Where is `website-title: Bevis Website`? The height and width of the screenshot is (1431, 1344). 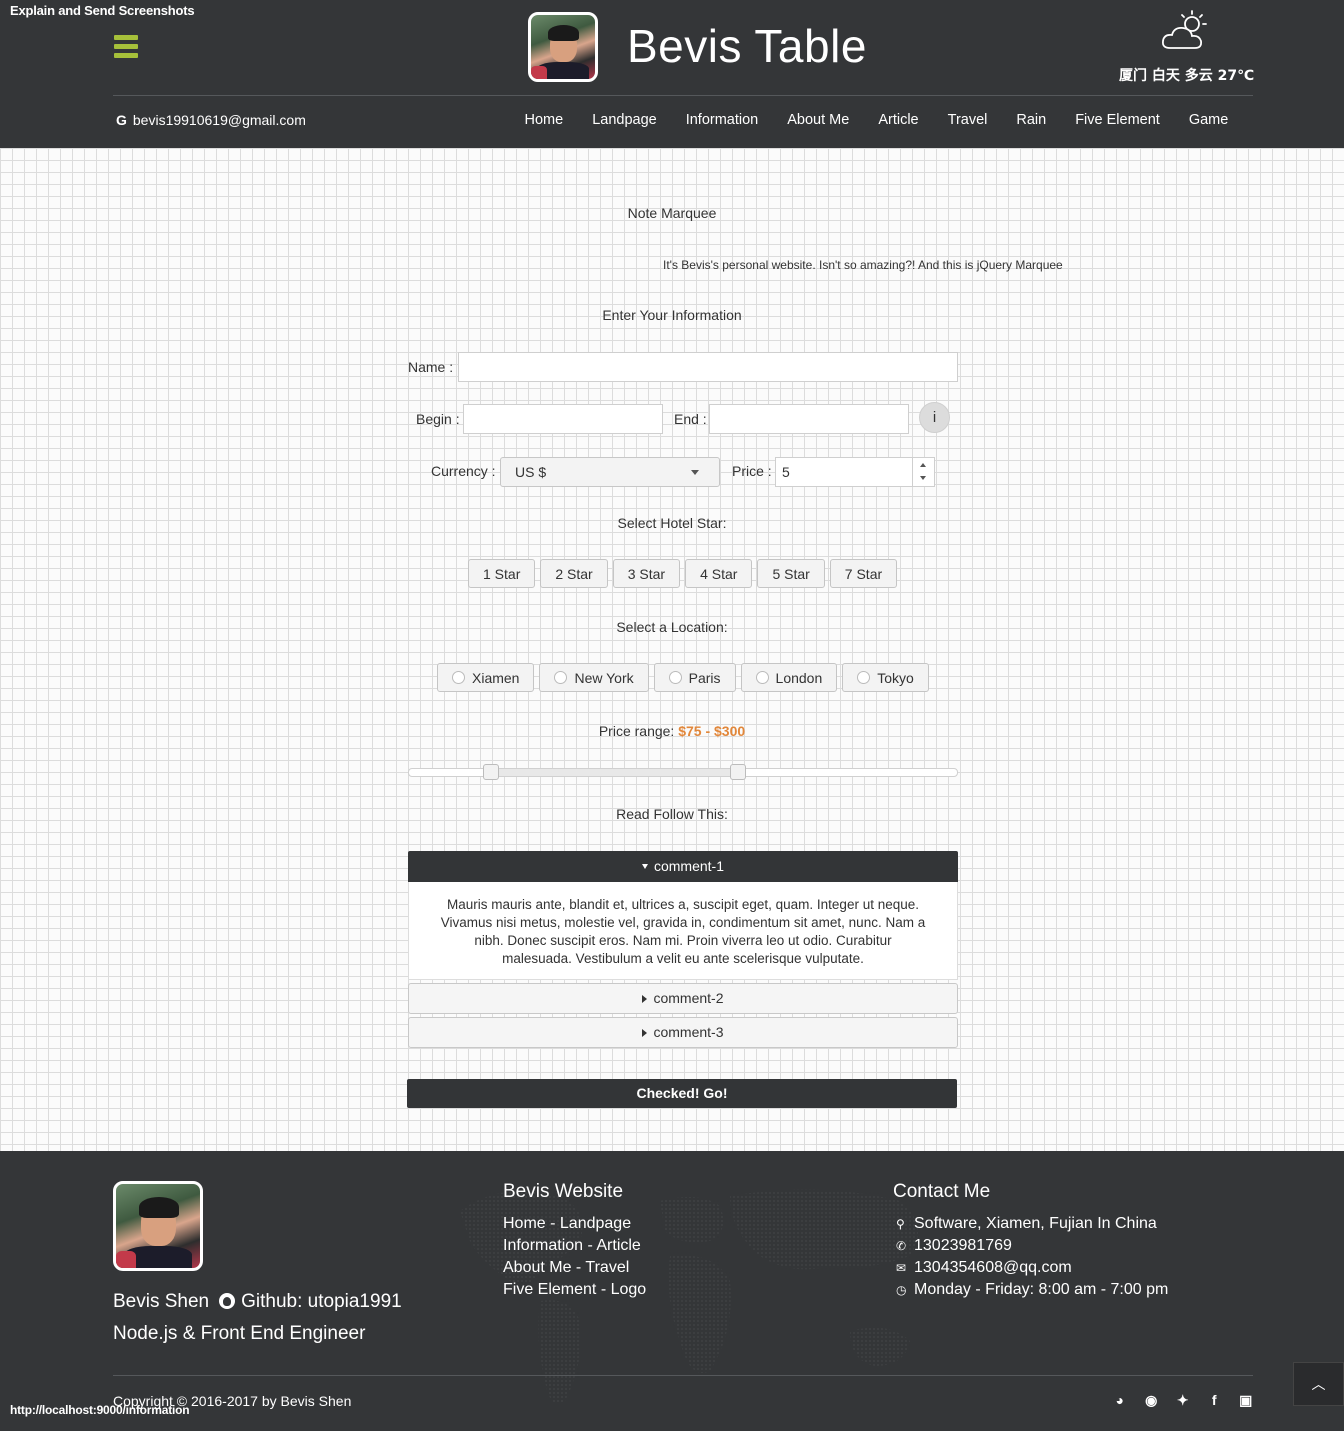
website-title: Bevis Website is located at coordinates (563, 1191).